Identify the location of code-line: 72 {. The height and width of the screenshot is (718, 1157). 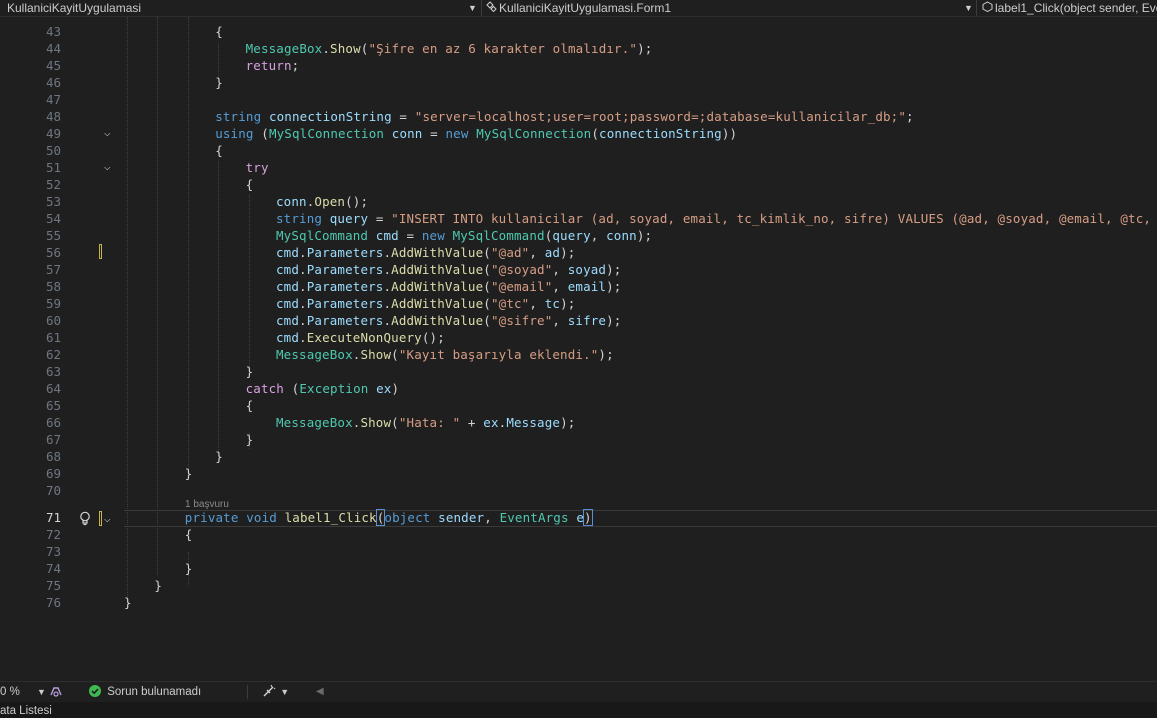
(578, 534).